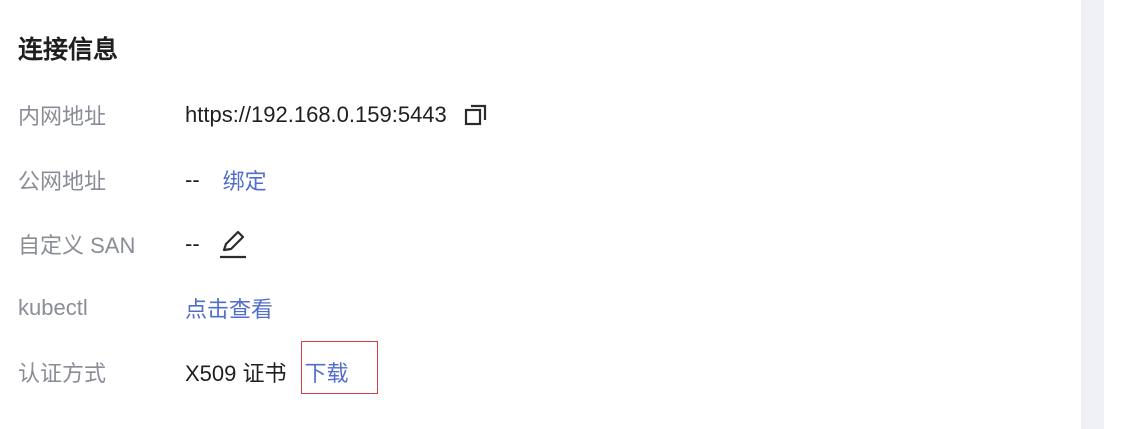 The width and height of the screenshot is (1147, 429). What do you see at coordinates (142, 180) in the screenshot?
I see `row-public-address: 公网地址 -- 绑定` at bounding box center [142, 180].